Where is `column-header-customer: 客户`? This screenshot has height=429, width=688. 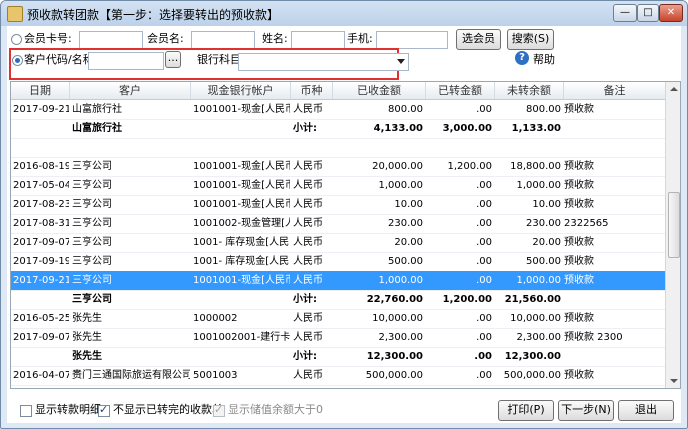
column-header-customer: 客户 is located at coordinates (130, 90).